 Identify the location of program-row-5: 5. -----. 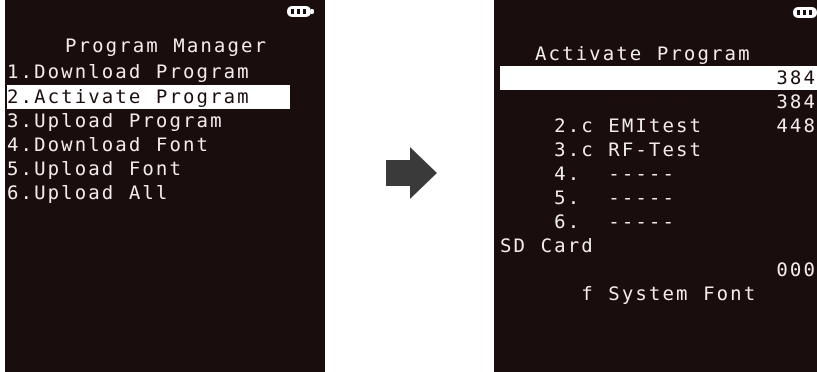
(658, 185).